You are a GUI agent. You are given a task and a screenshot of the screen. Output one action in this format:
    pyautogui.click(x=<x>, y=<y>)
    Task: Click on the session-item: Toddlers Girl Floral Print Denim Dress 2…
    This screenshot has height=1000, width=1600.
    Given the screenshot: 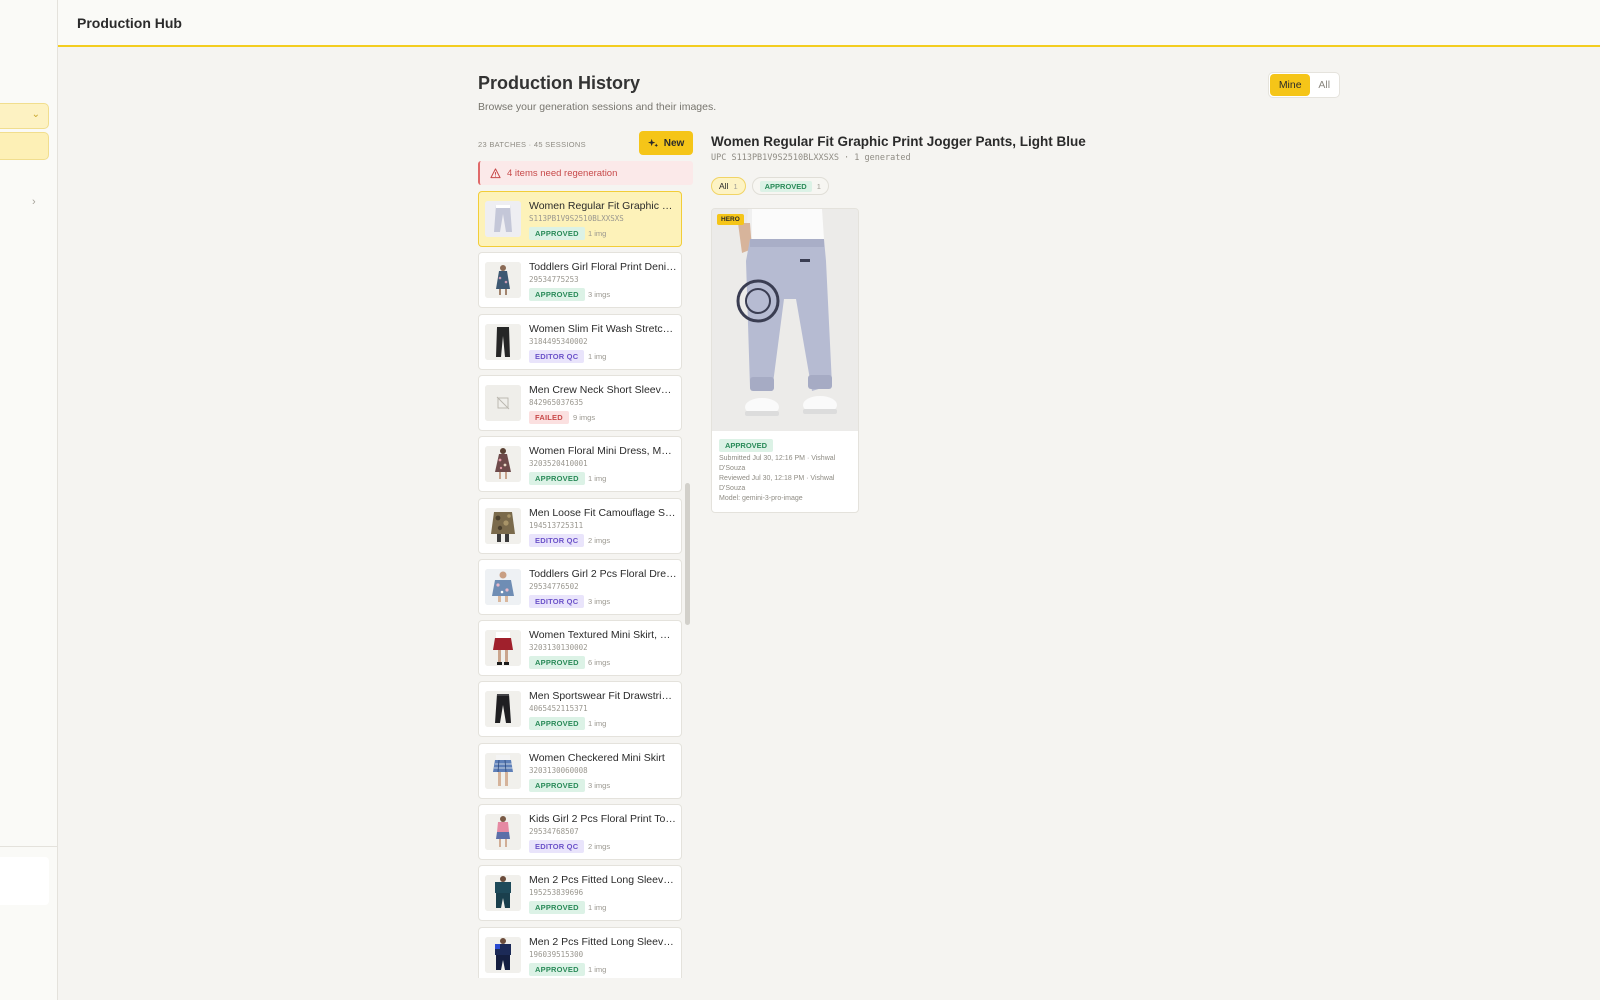 What is the action you would take?
    pyautogui.click(x=580, y=280)
    